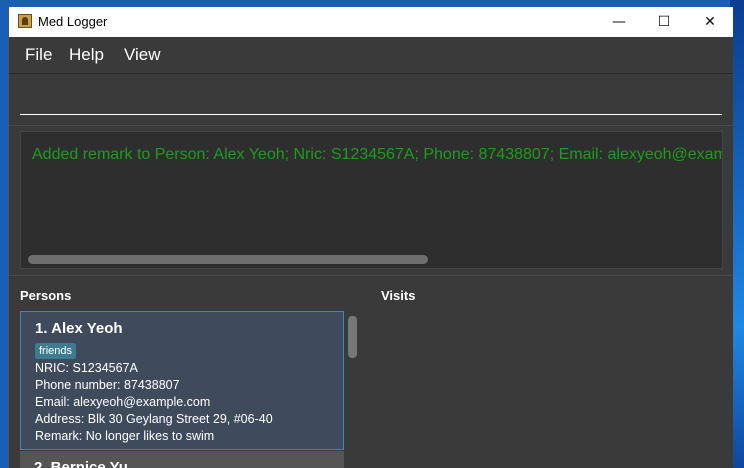 This screenshot has height=468, width=744. I want to click on app-logo-icon, so click(25, 21).